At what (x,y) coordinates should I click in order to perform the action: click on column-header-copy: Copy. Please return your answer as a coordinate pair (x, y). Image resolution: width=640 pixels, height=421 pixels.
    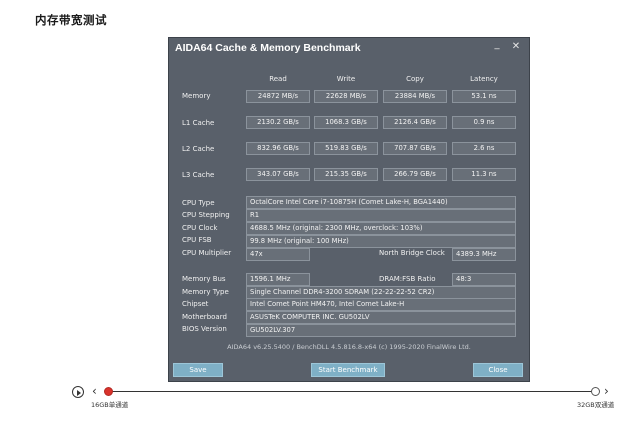
    Looking at the image, I should click on (415, 79).